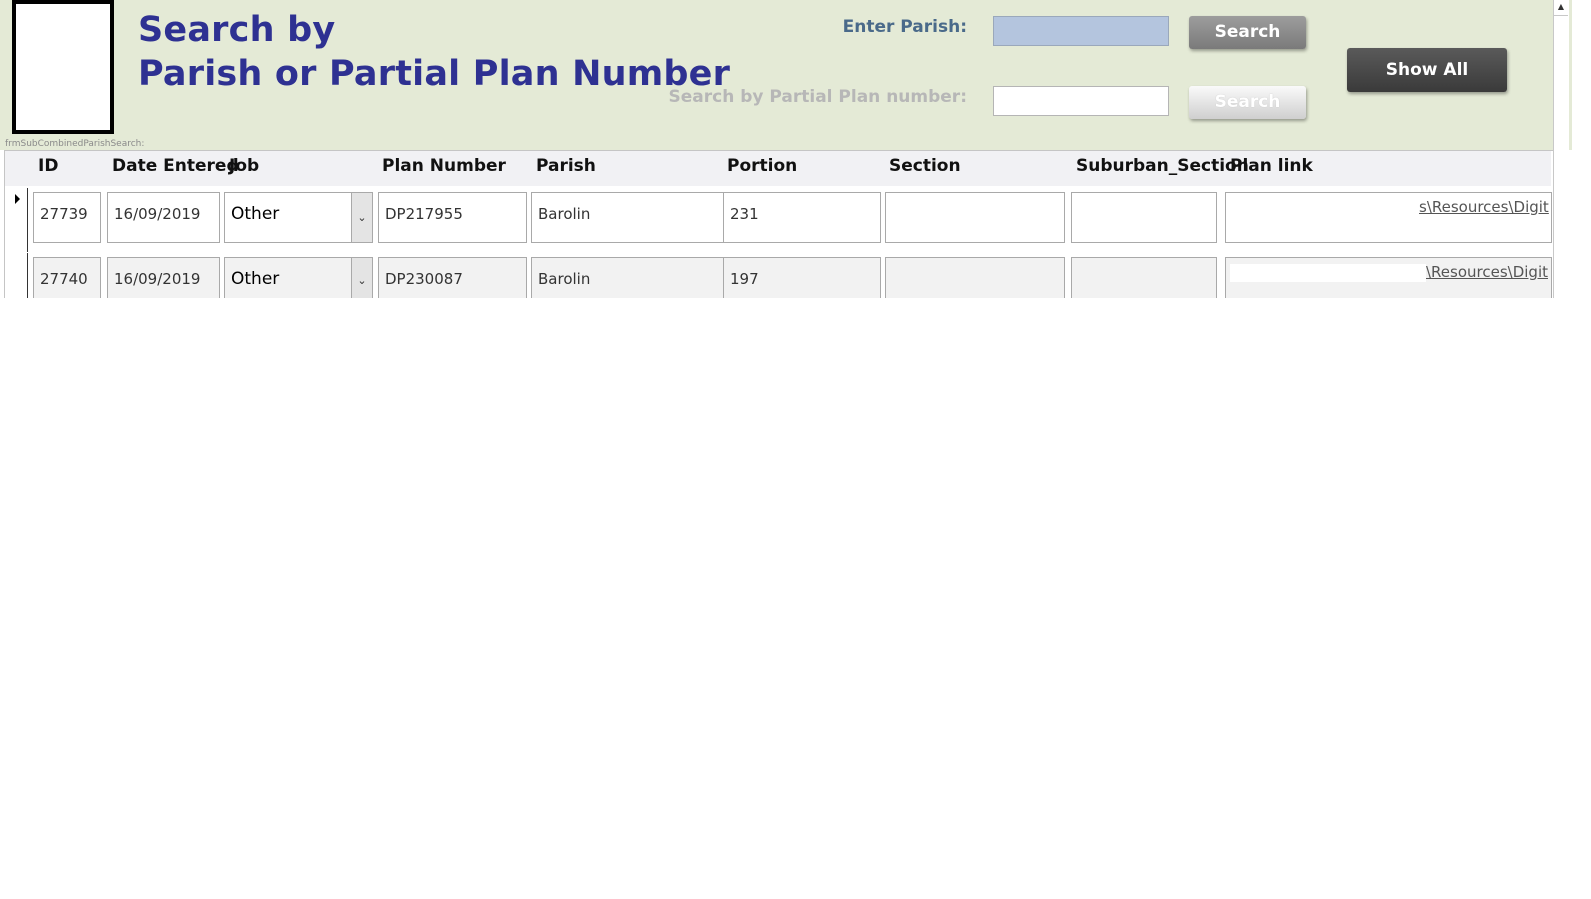 Image resolution: width=1591 pixels, height=899 pixels. Describe the element at coordinates (75, 144) in the screenshot. I see `subform-name-label: frmSubCombinedParishSearch:` at that location.